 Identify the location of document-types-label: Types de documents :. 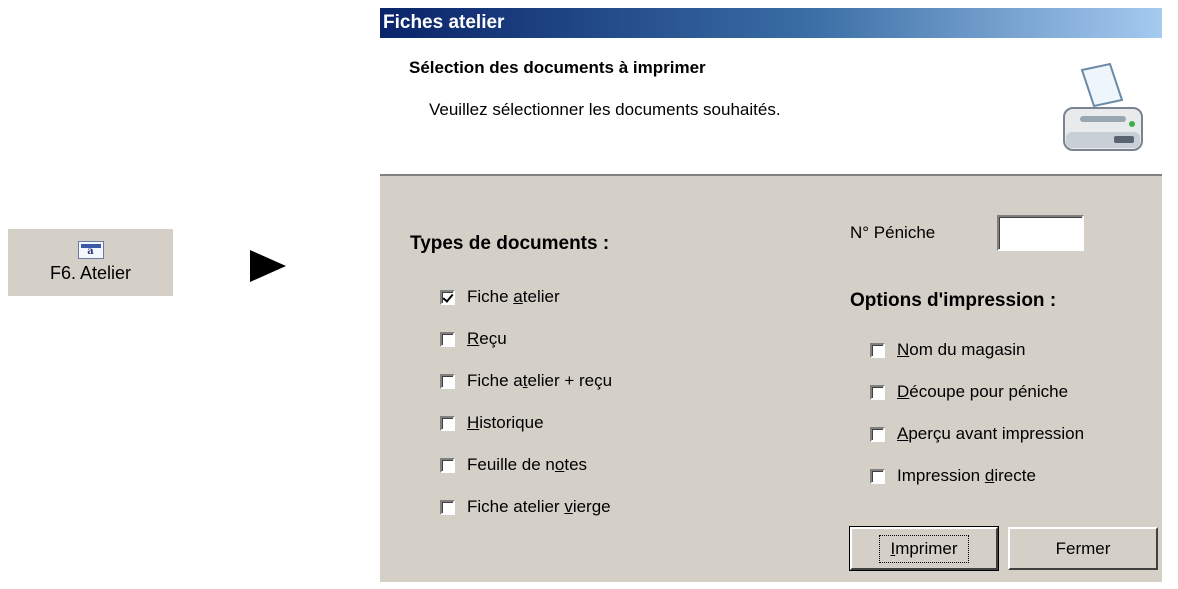
(510, 243).